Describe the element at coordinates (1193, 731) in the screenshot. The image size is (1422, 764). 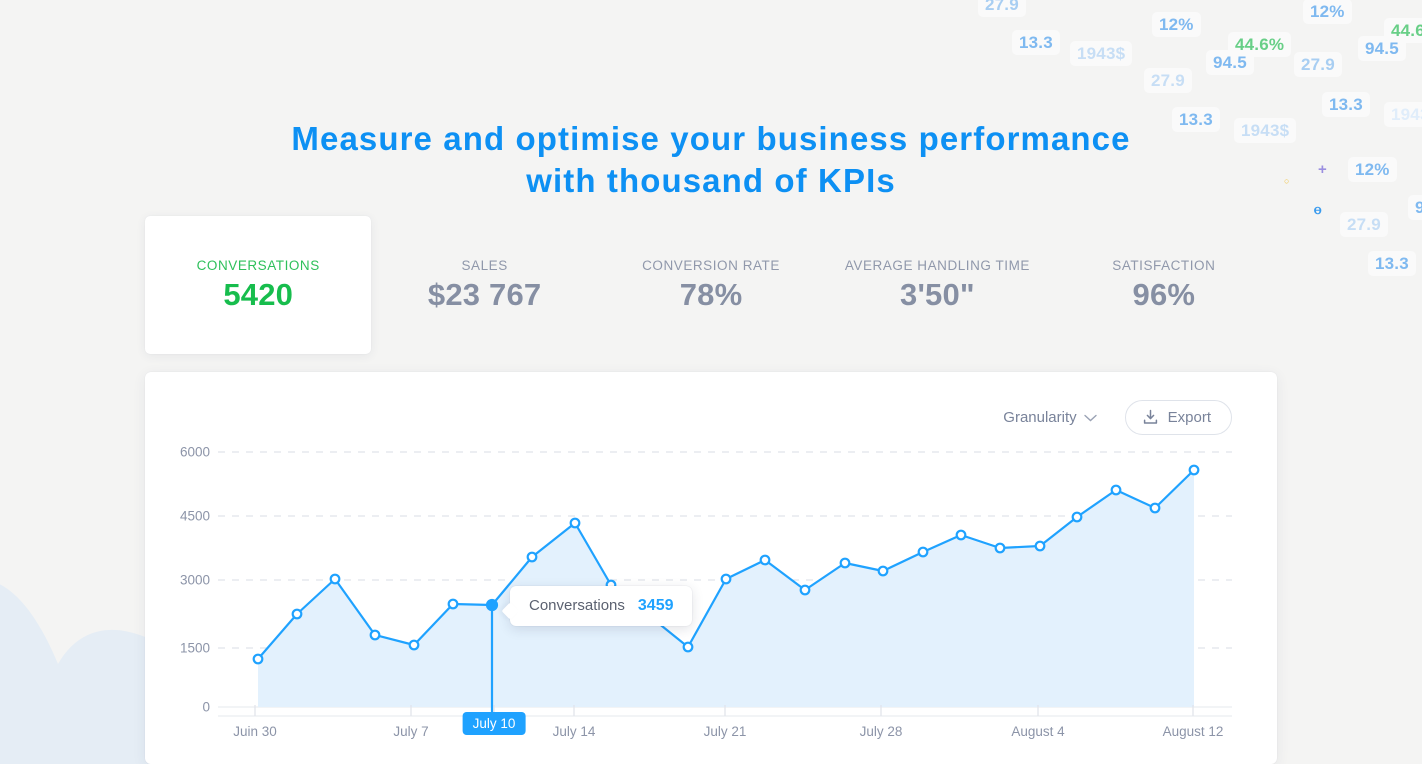
I see `x-axis-label: August 12` at that location.